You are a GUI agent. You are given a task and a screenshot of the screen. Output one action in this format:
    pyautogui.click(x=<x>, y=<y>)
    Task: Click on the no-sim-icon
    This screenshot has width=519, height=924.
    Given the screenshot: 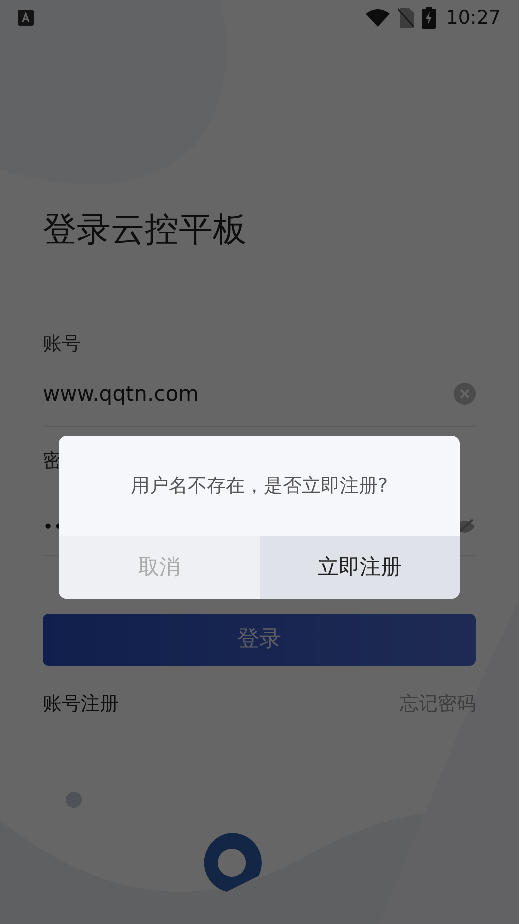 What is the action you would take?
    pyautogui.click(x=406, y=18)
    